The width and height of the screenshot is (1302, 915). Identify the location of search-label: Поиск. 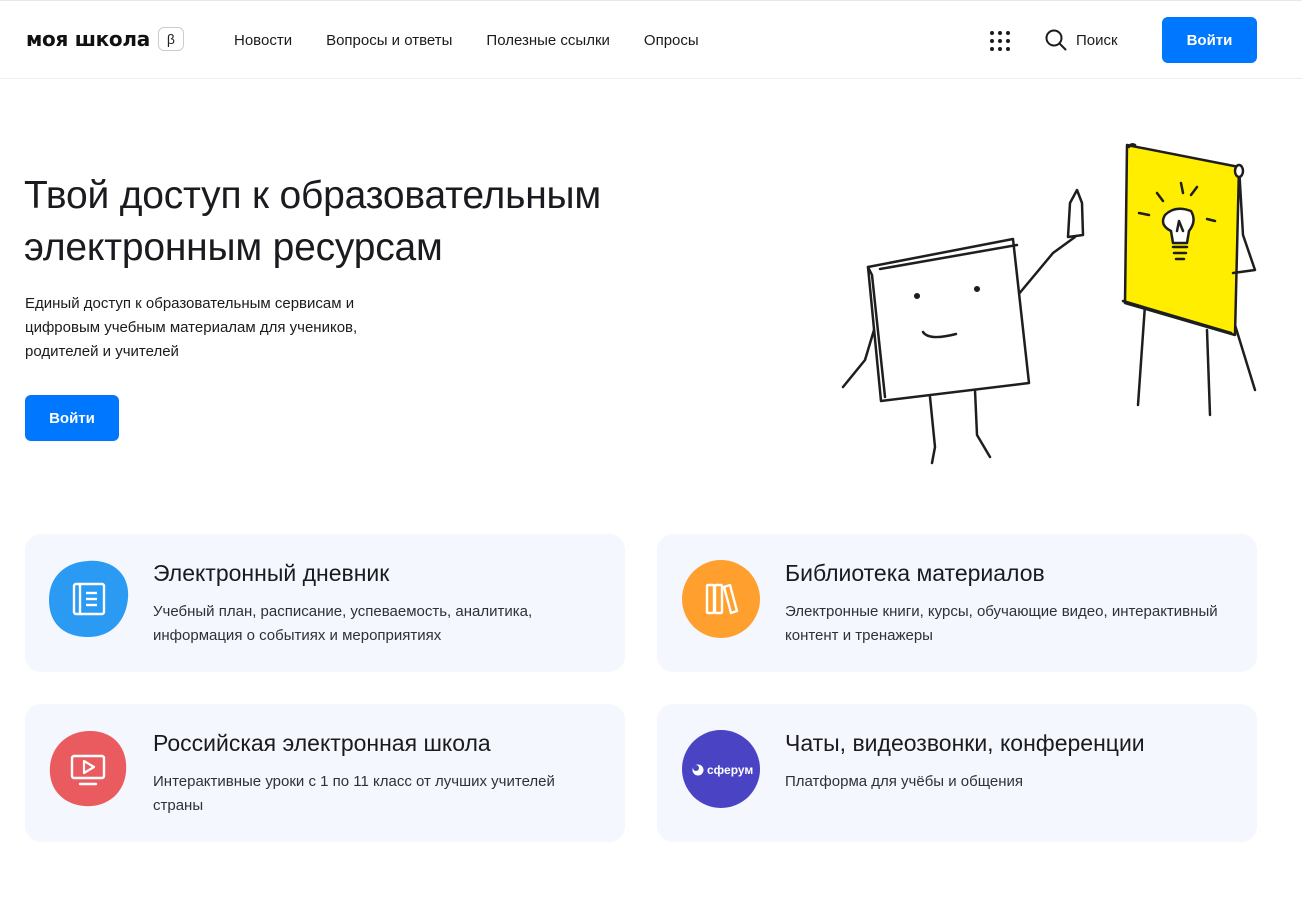
(1097, 40).